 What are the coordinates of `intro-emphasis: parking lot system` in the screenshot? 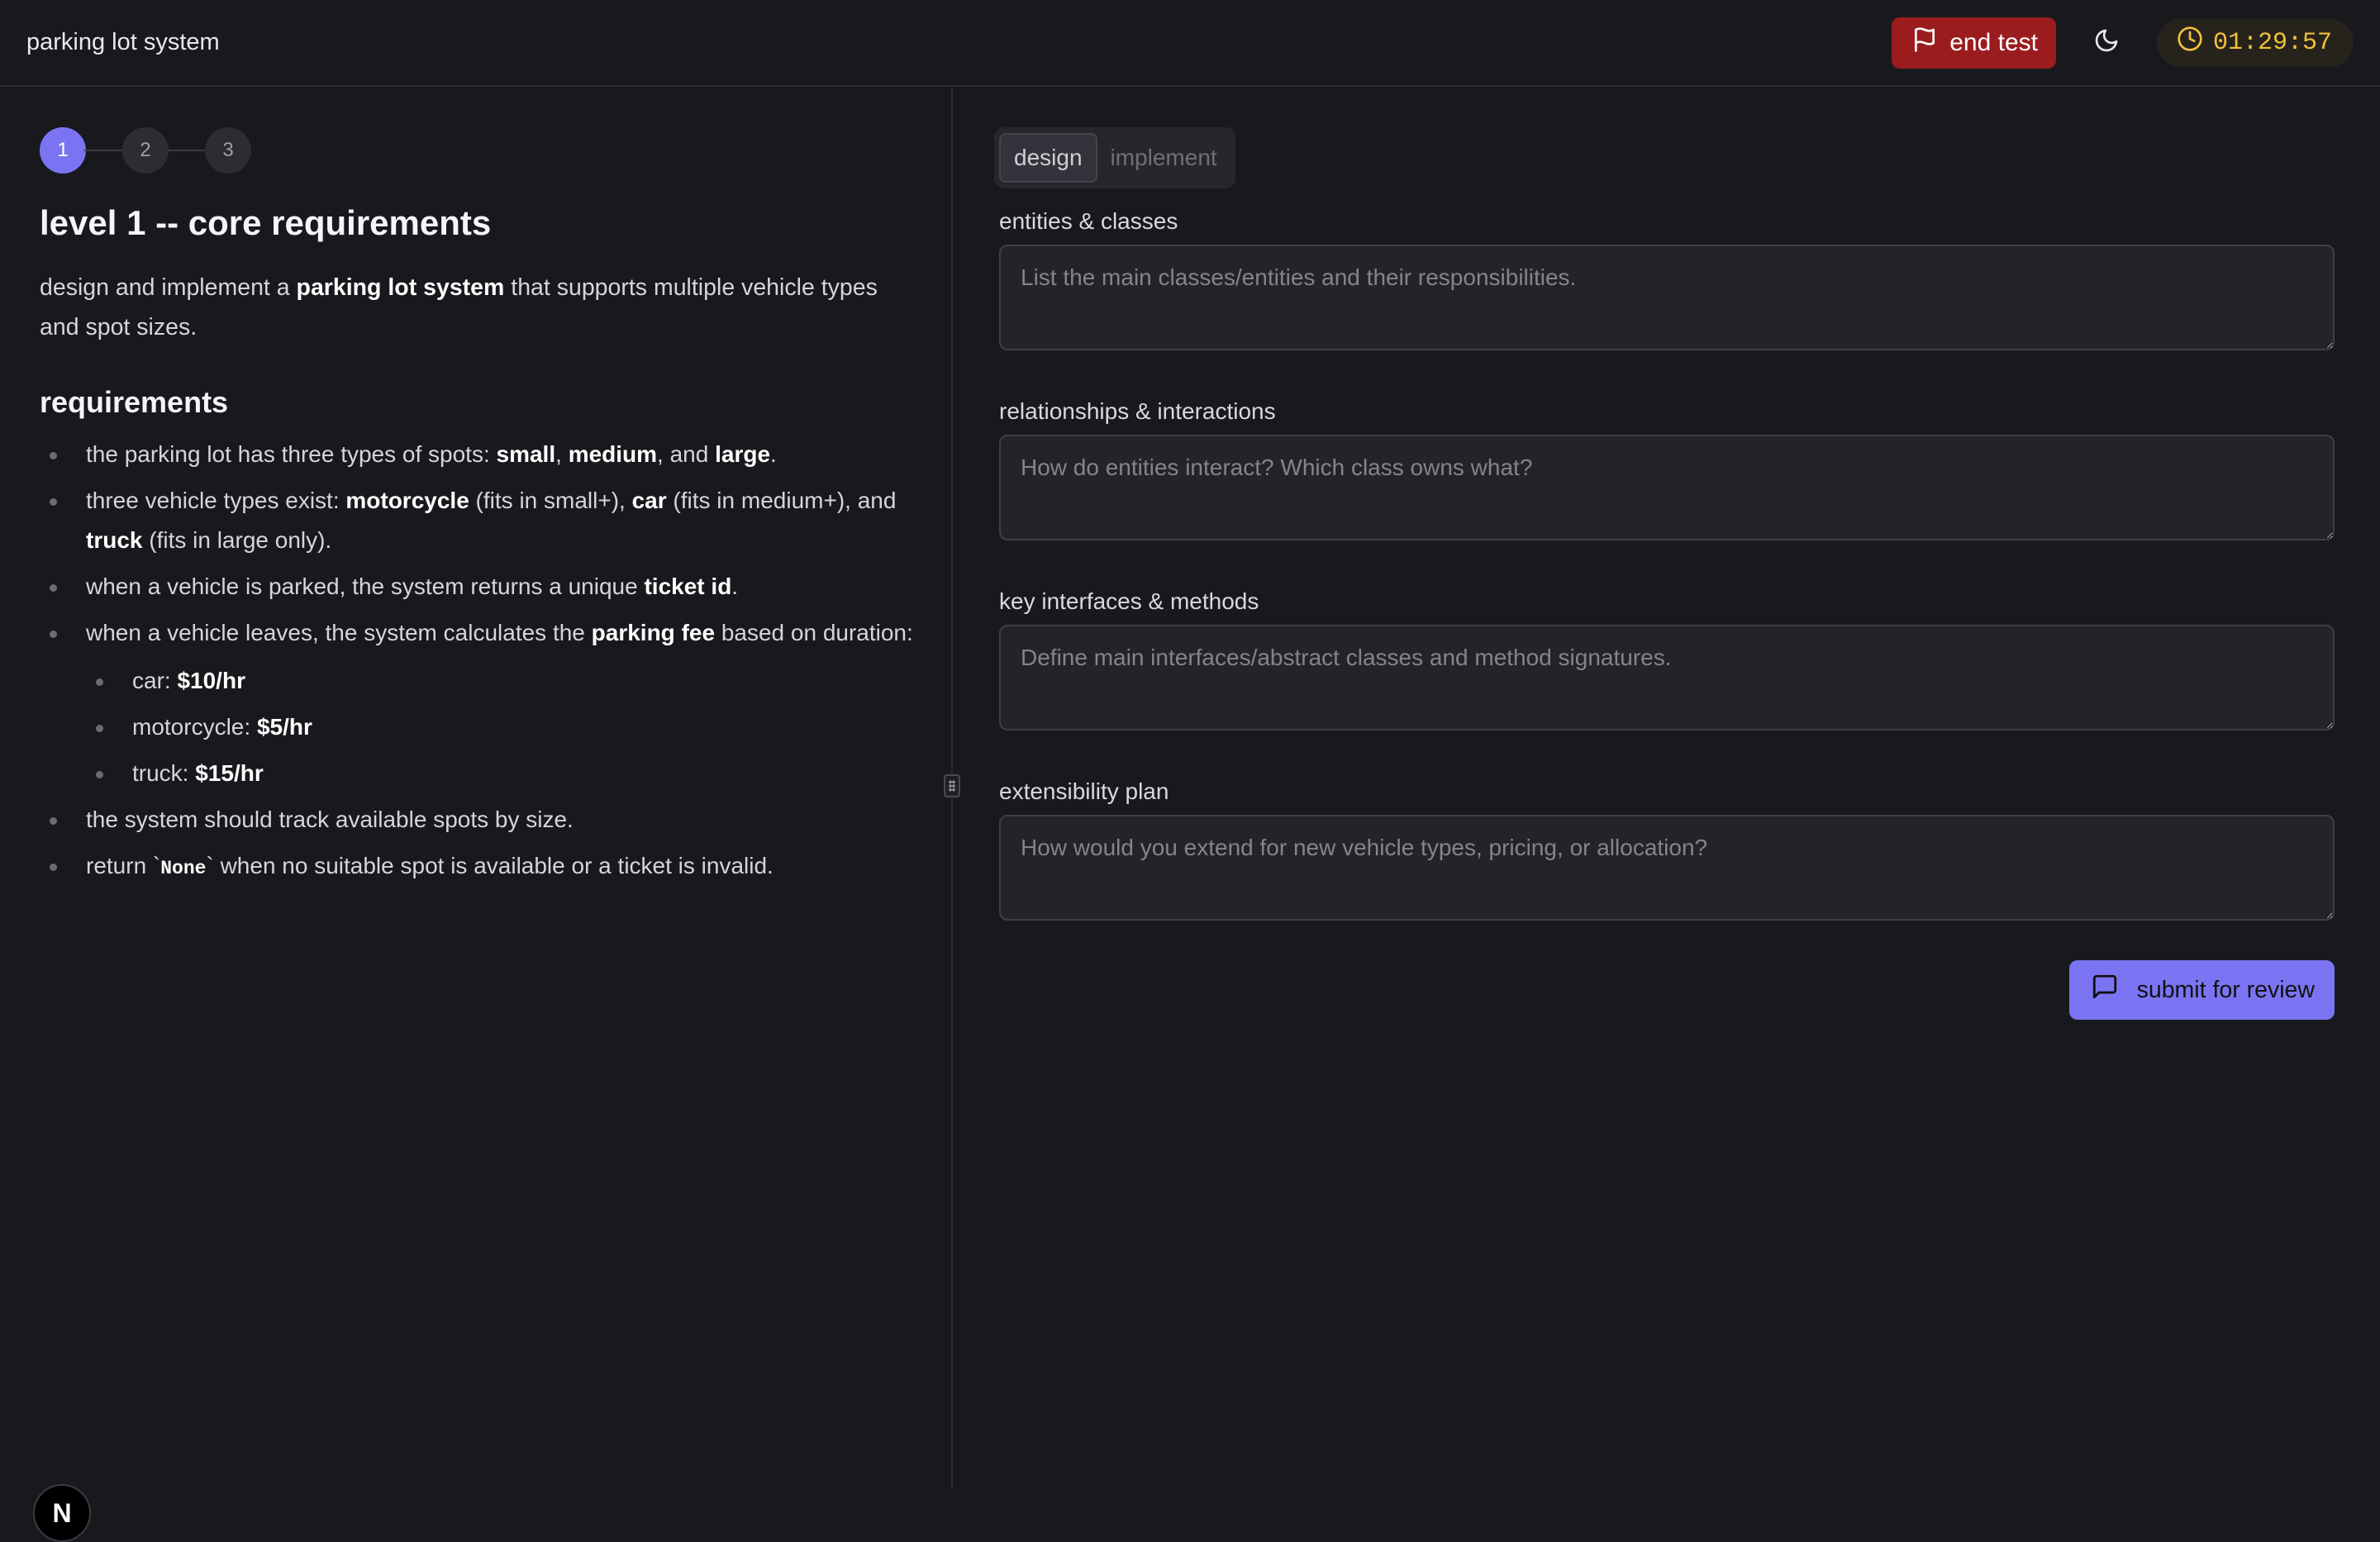 It's located at (400, 287).